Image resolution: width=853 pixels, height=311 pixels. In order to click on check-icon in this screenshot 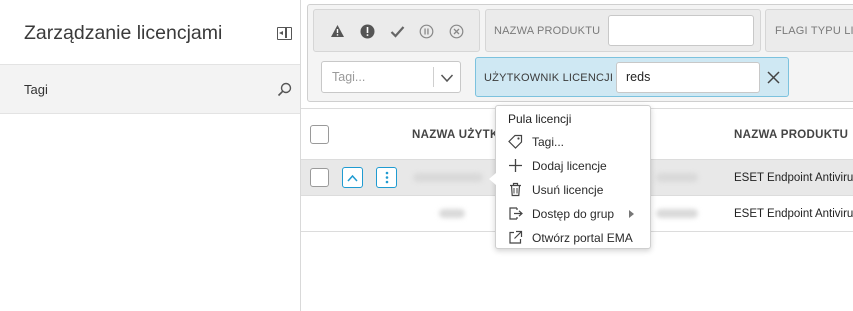, I will do `click(397, 31)`.